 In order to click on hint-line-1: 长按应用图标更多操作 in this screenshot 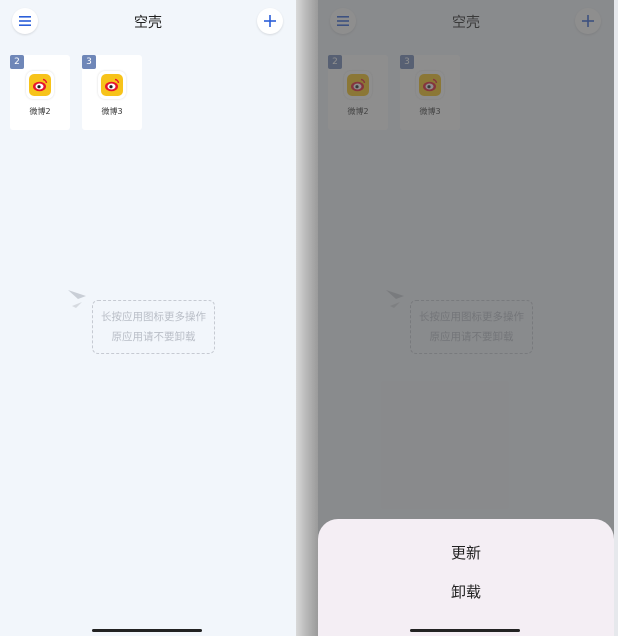, I will do `click(153, 317)`.